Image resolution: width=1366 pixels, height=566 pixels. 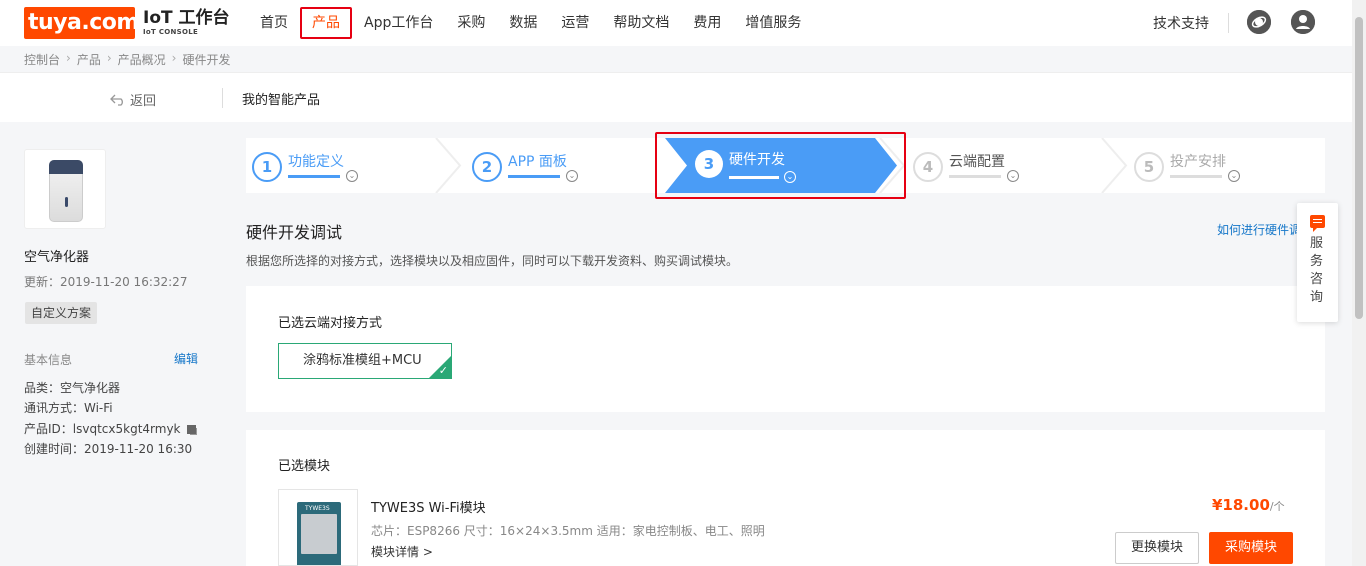 I want to click on service-consult-button: 服务咨询, so click(x=1317, y=262).